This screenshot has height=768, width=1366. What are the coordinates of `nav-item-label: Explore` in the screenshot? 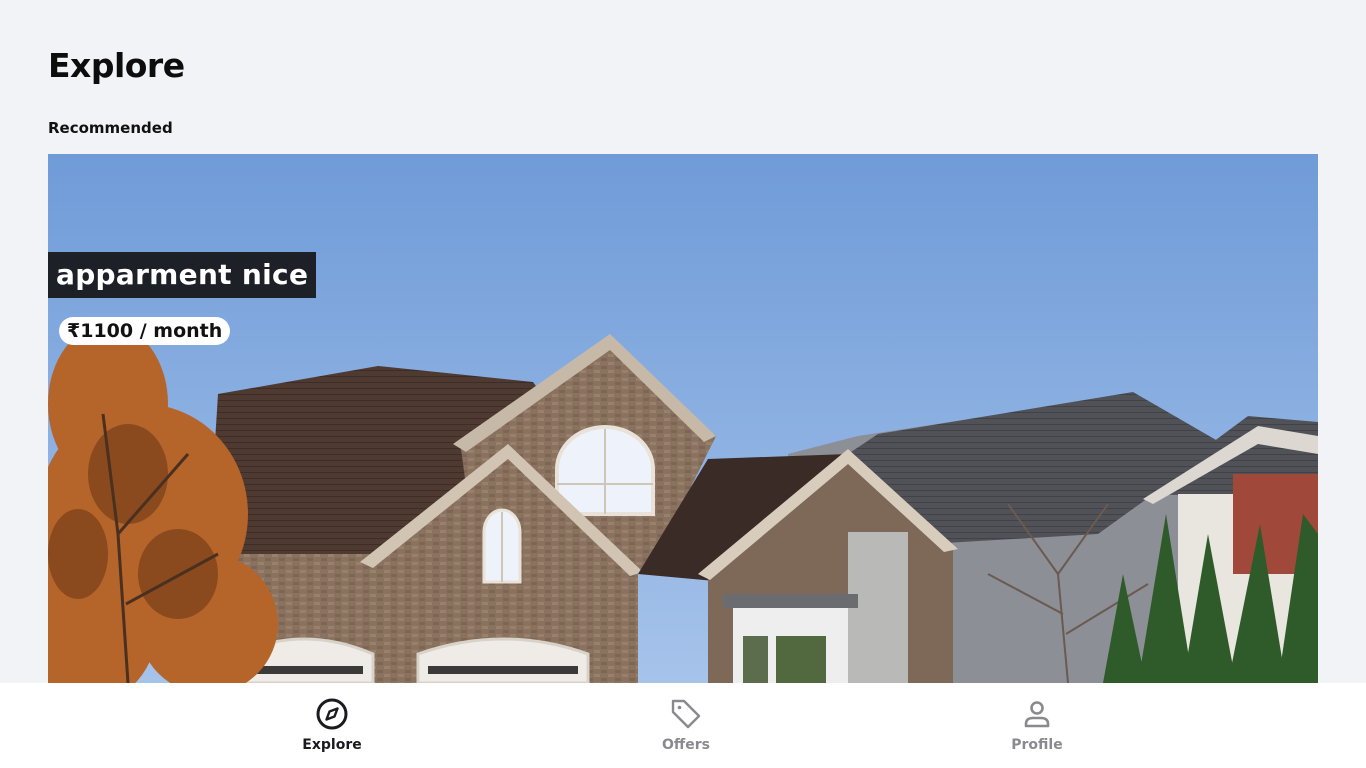 It's located at (332, 745).